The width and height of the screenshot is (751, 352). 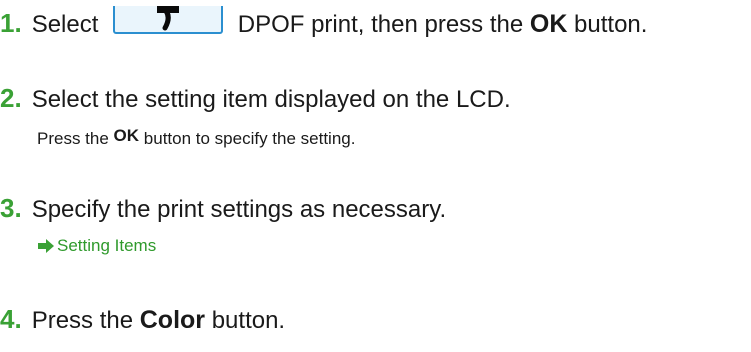 What do you see at coordinates (11, 319) in the screenshot?
I see `step-number: 4.` at bounding box center [11, 319].